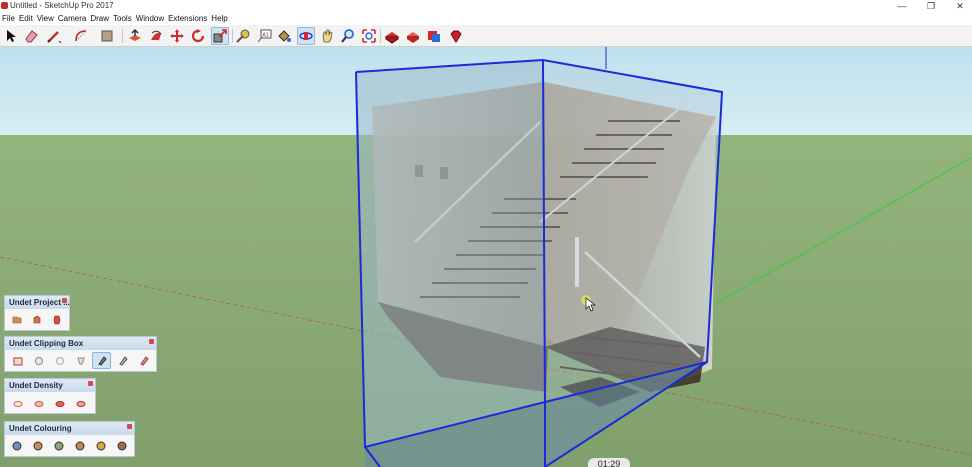 This screenshot has width=972, height=467. What do you see at coordinates (73, 18) in the screenshot?
I see `menu-camera: Camera` at bounding box center [73, 18].